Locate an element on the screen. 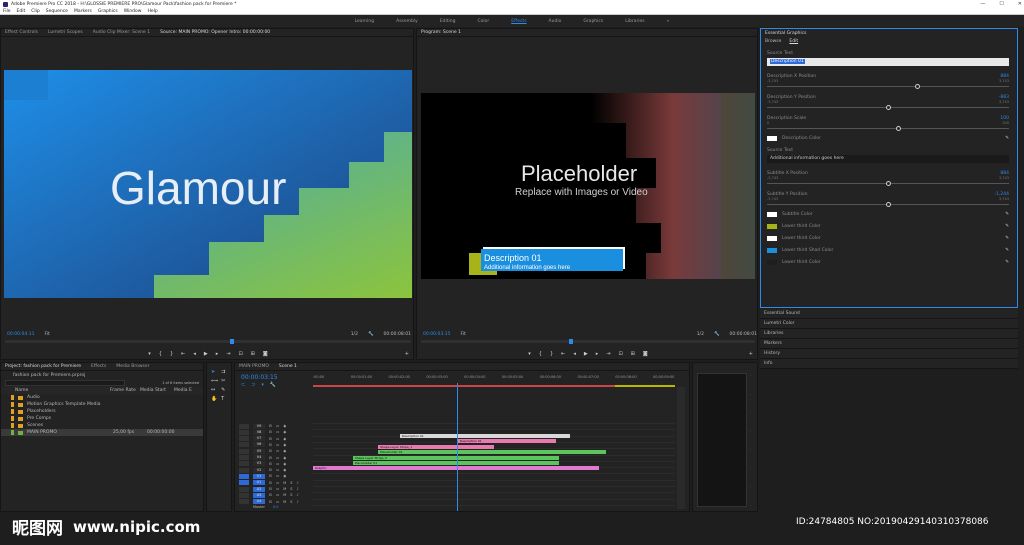  menu-sequence: Sequence is located at coordinates (57, 11).